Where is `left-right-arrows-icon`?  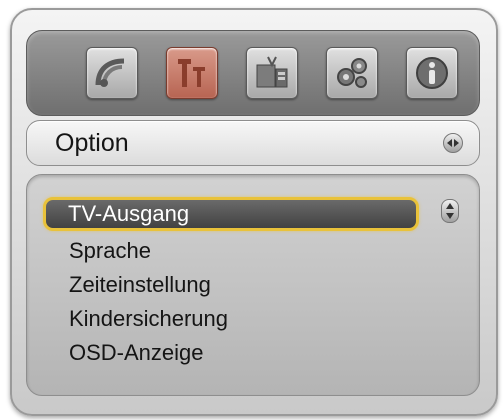 left-right-arrows-icon is located at coordinates (453, 143).